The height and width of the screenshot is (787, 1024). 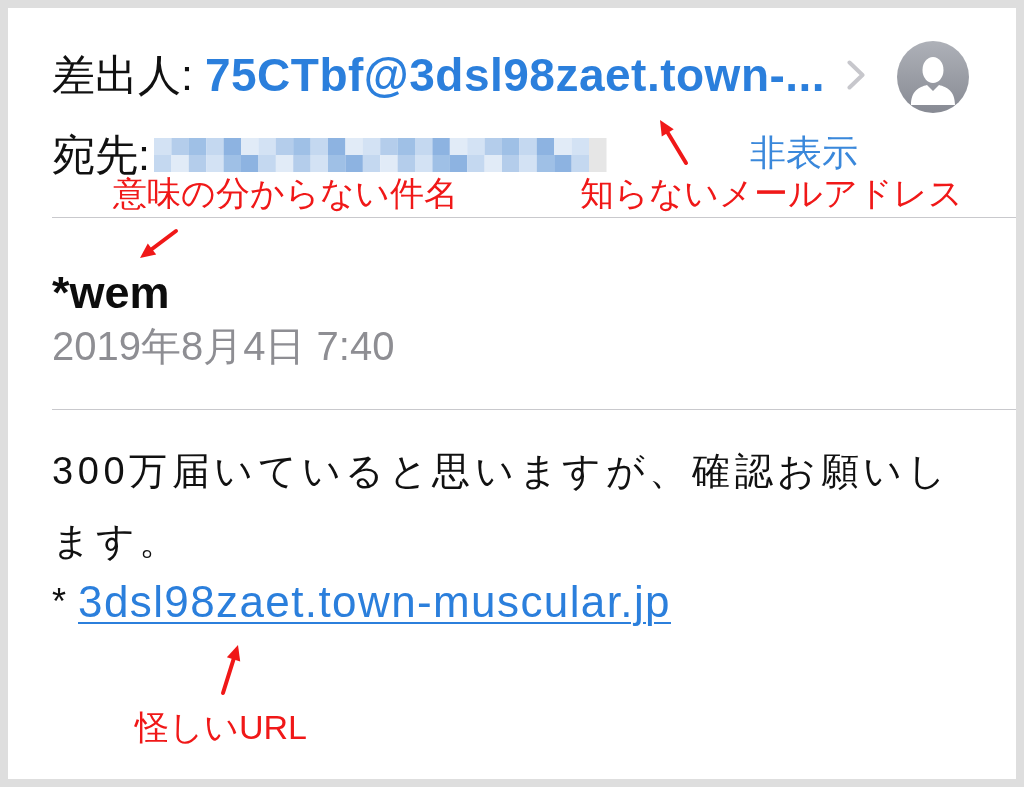 What do you see at coordinates (285, 193) in the screenshot?
I see `callout-text: 意味の分からない件名` at bounding box center [285, 193].